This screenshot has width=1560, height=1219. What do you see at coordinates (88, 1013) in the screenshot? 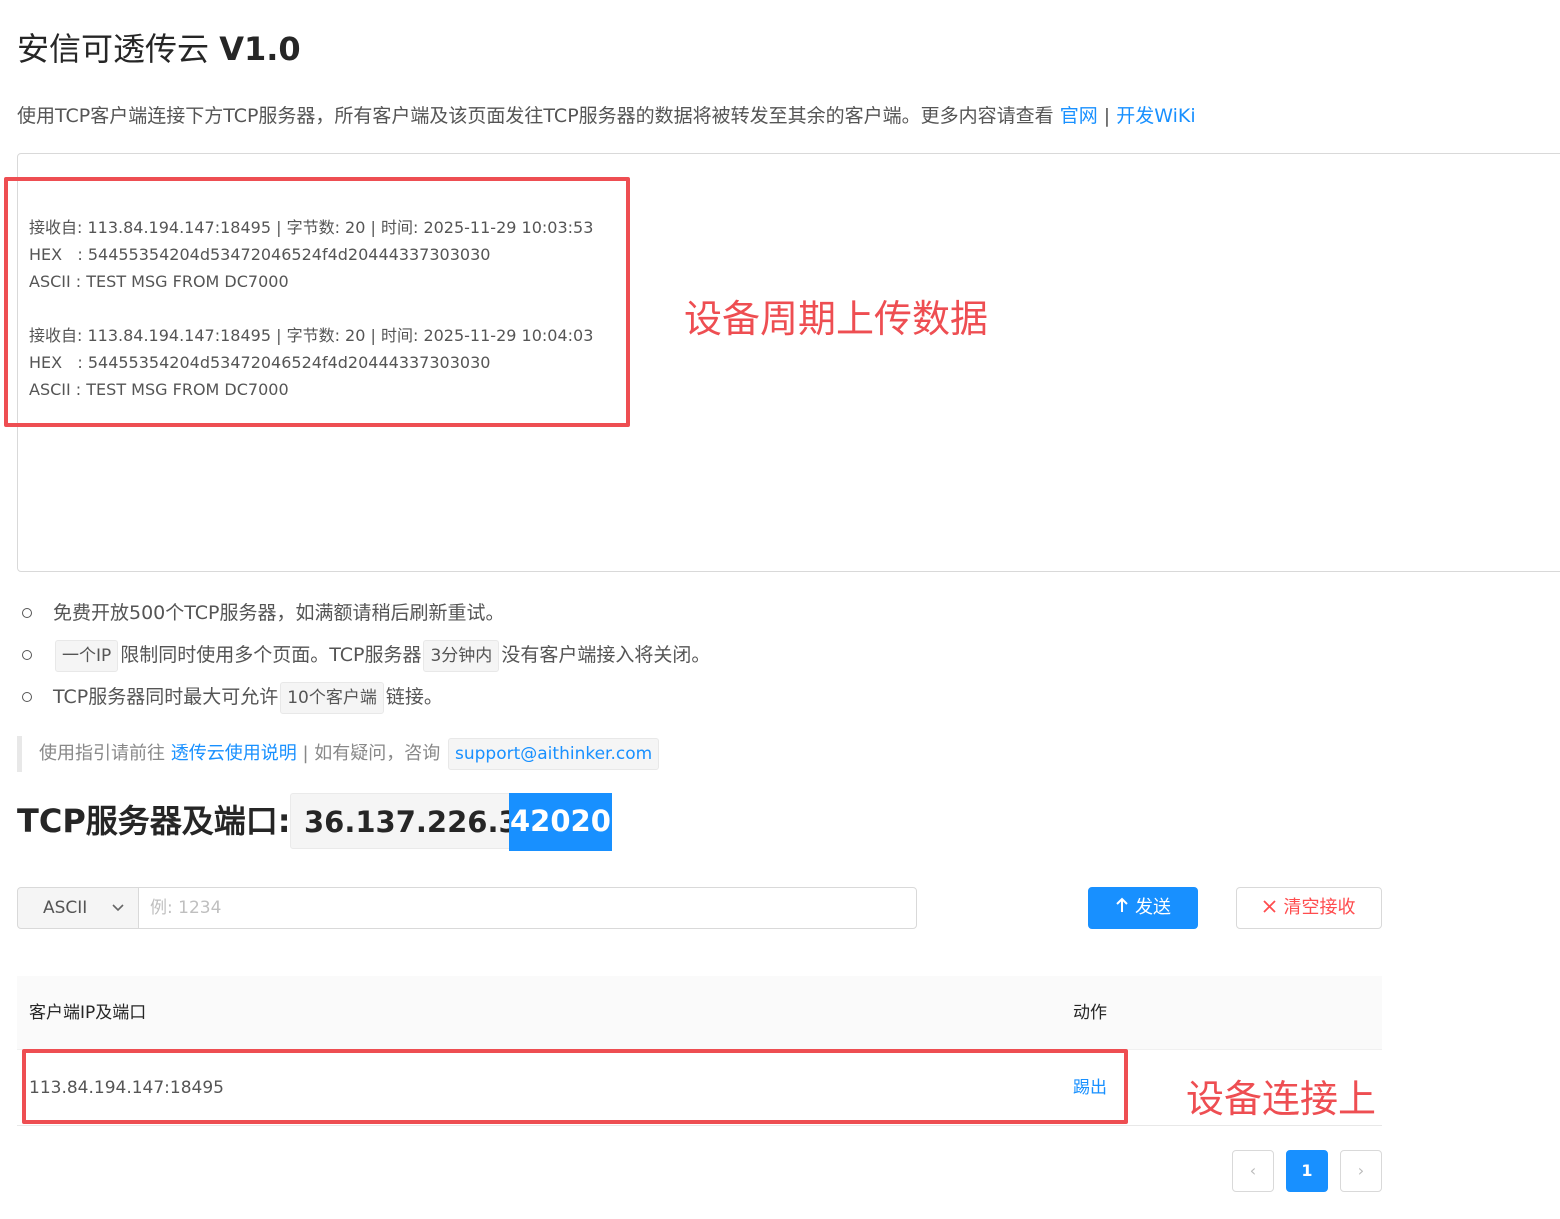
I see `column-header-address: 客户端IP及端口` at bounding box center [88, 1013].